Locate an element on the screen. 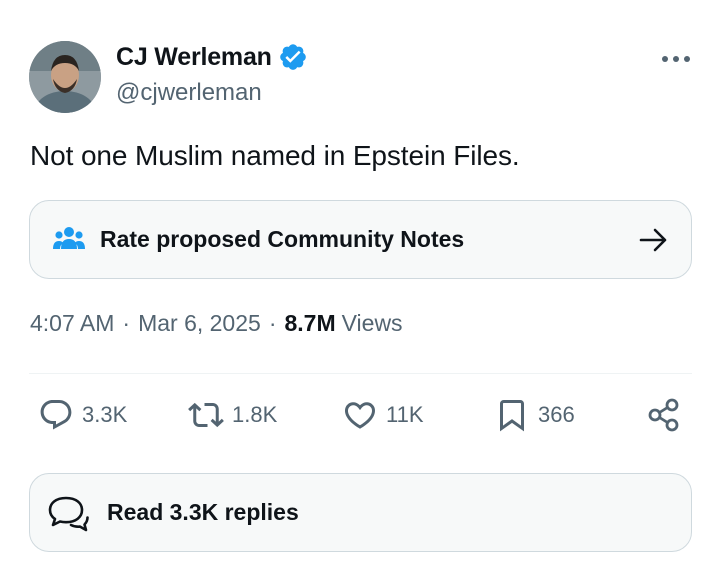 The width and height of the screenshot is (721, 585). community-notes-icon is located at coordinates (69, 238).